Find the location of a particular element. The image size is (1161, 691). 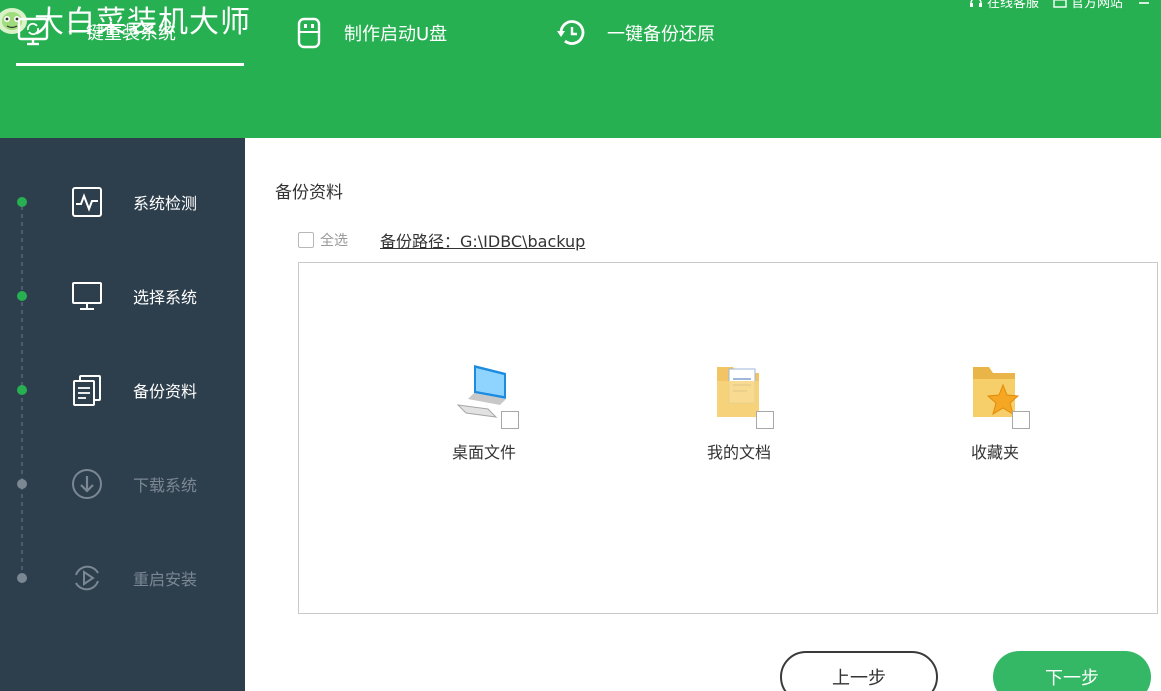

tab-backup-restore-label: 一键备份还原 is located at coordinates (661, 34).